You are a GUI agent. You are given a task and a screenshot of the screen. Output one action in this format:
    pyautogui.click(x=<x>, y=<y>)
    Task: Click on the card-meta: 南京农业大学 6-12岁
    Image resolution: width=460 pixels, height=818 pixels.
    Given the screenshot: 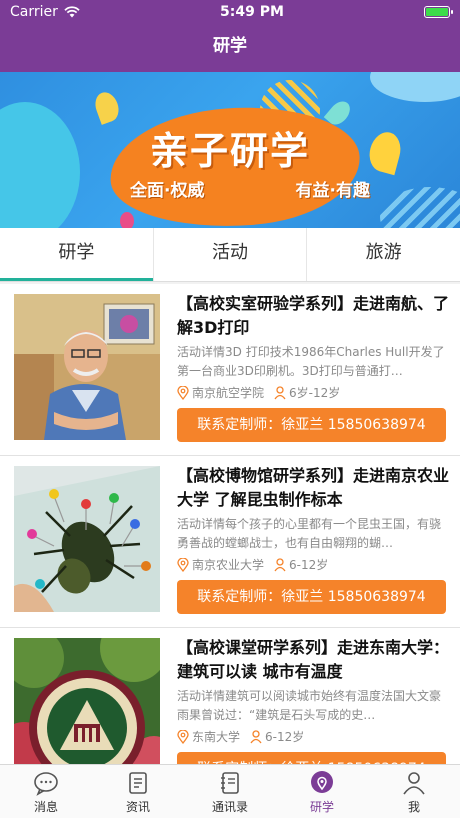 What is the action you would take?
    pyautogui.click(x=313, y=564)
    